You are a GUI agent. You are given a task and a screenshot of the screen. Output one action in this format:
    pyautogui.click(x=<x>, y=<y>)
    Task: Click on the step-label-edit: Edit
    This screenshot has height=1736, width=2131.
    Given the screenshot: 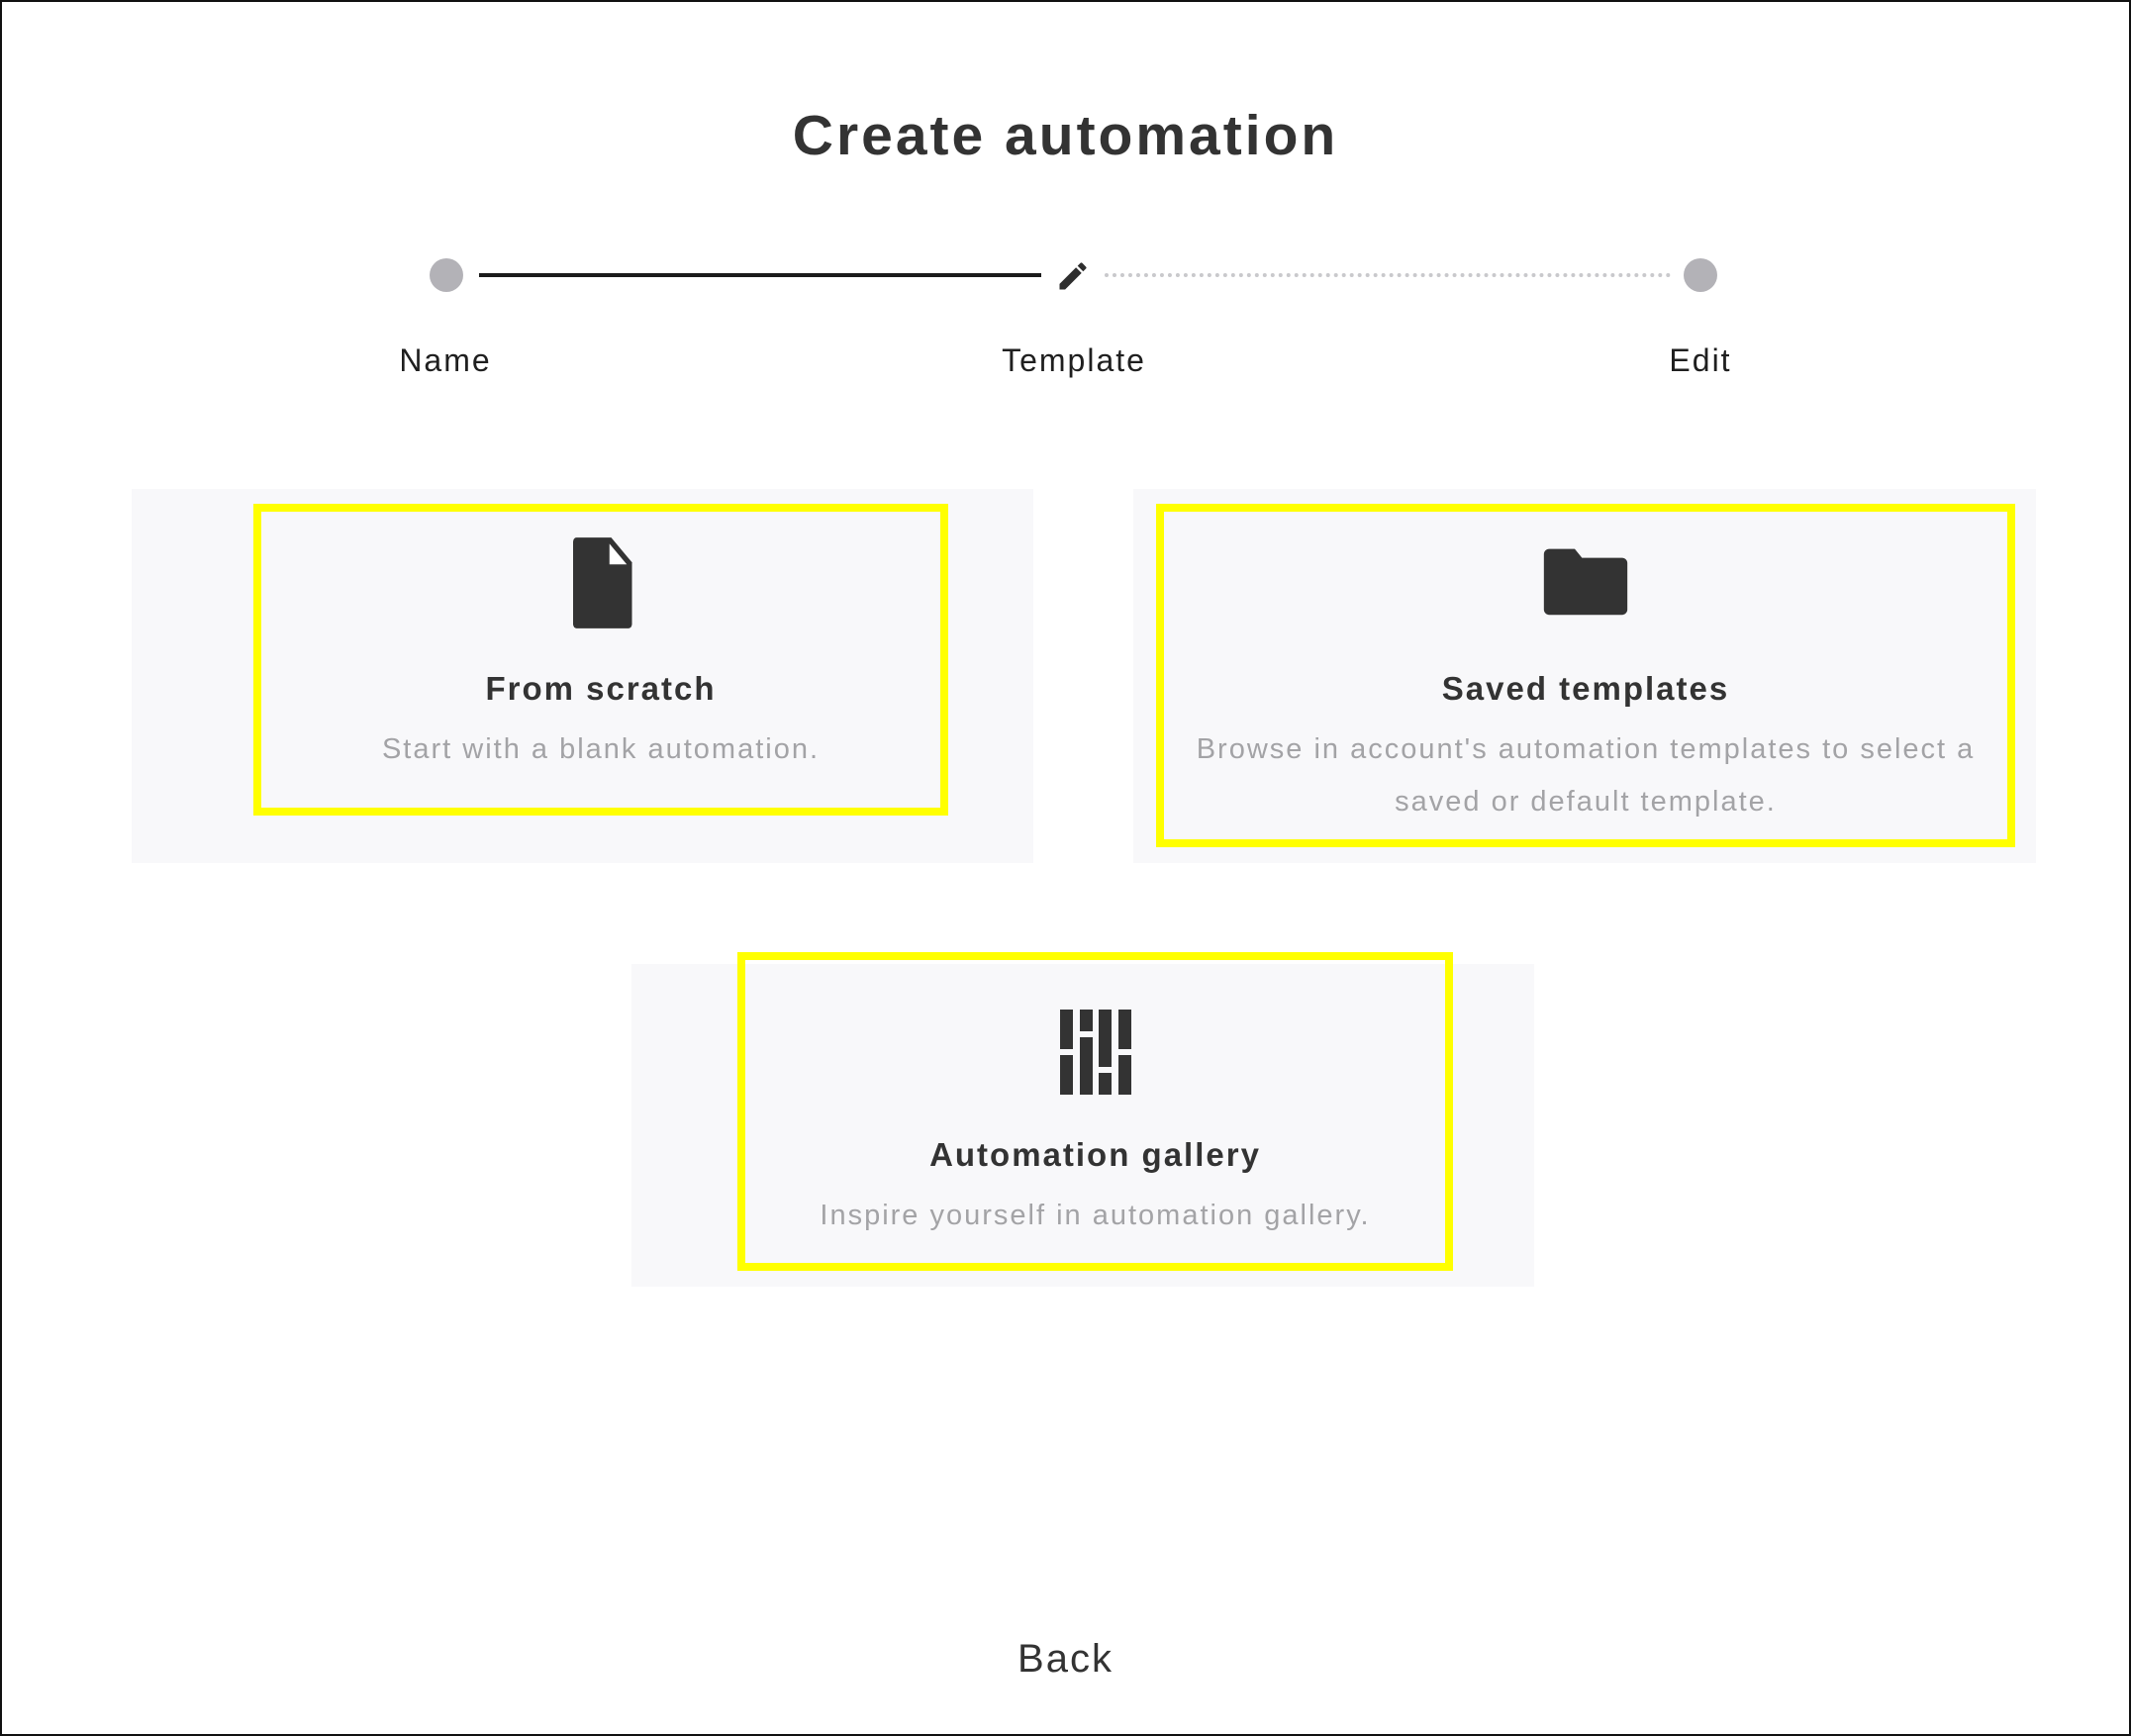 What is the action you would take?
    pyautogui.click(x=1700, y=360)
    